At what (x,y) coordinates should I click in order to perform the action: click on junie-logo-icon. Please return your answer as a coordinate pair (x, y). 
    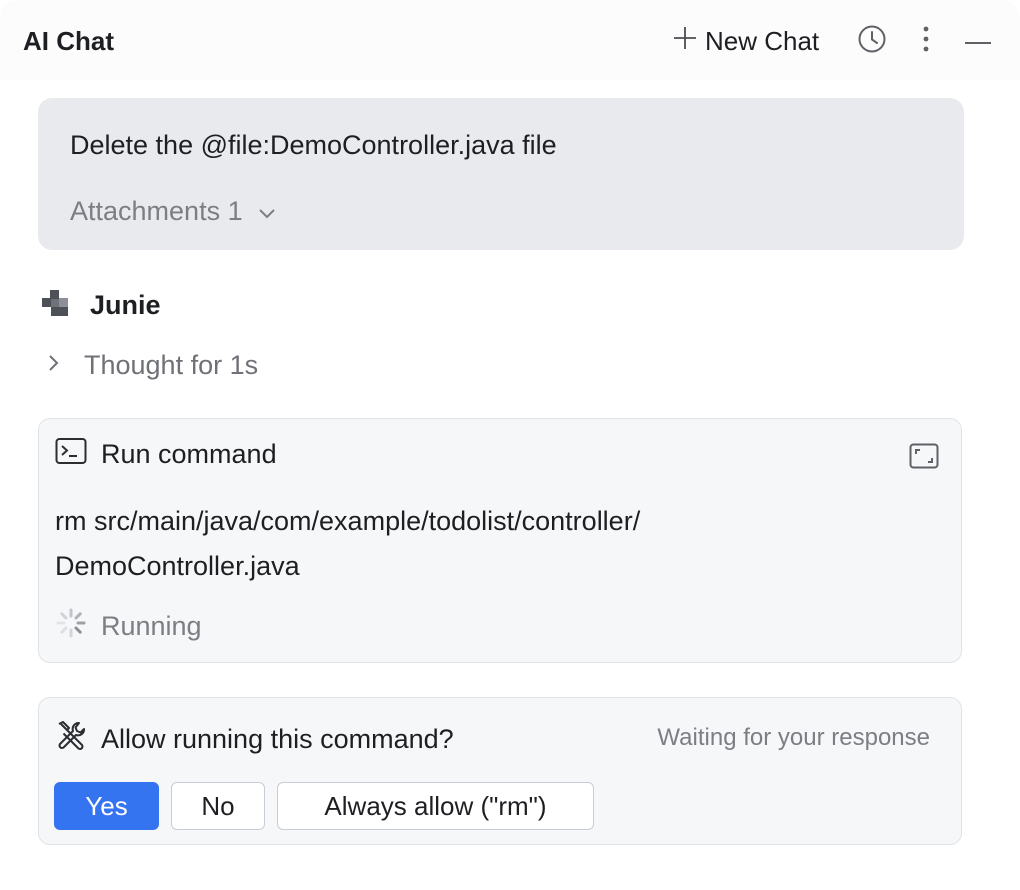
    Looking at the image, I should click on (55, 305).